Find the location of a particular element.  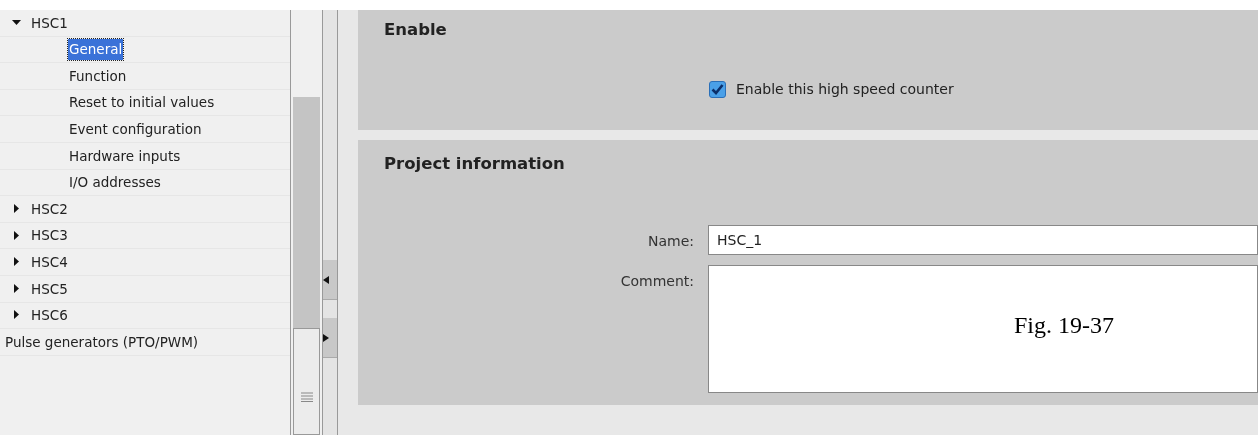

scrollbar-thumb is located at coordinates (306, 381).